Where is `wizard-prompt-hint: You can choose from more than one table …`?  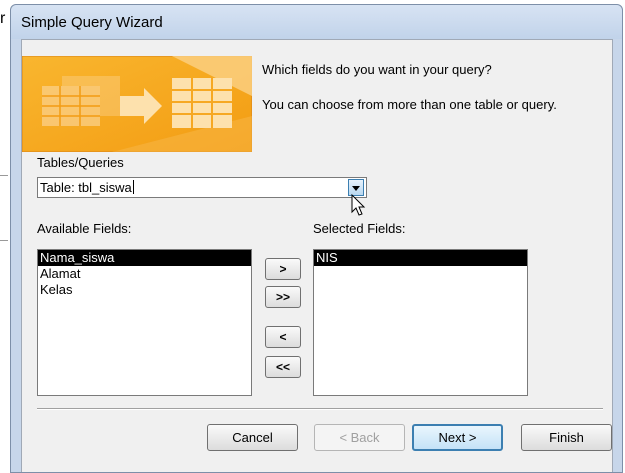
wizard-prompt-hint: You can choose from more than one table … is located at coordinates (409, 104).